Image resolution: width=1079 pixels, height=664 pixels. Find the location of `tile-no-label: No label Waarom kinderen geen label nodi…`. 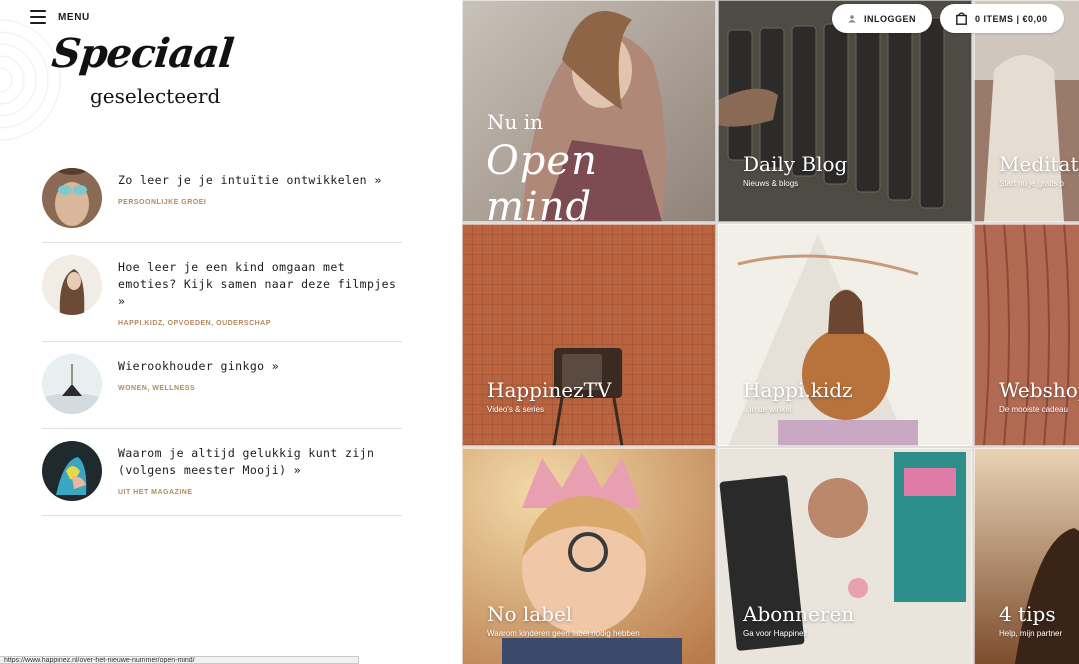

tile-no-label: No label Waarom kinderen geen label nodi… is located at coordinates (589, 556).